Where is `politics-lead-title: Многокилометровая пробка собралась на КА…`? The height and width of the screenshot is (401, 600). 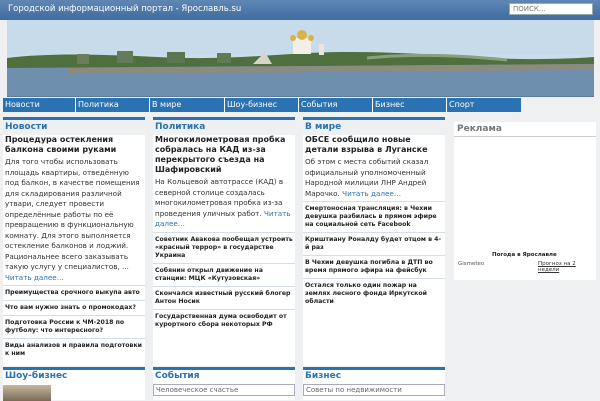 politics-lead-title: Многокилометровая пробка собралась на КА… is located at coordinates (224, 155).